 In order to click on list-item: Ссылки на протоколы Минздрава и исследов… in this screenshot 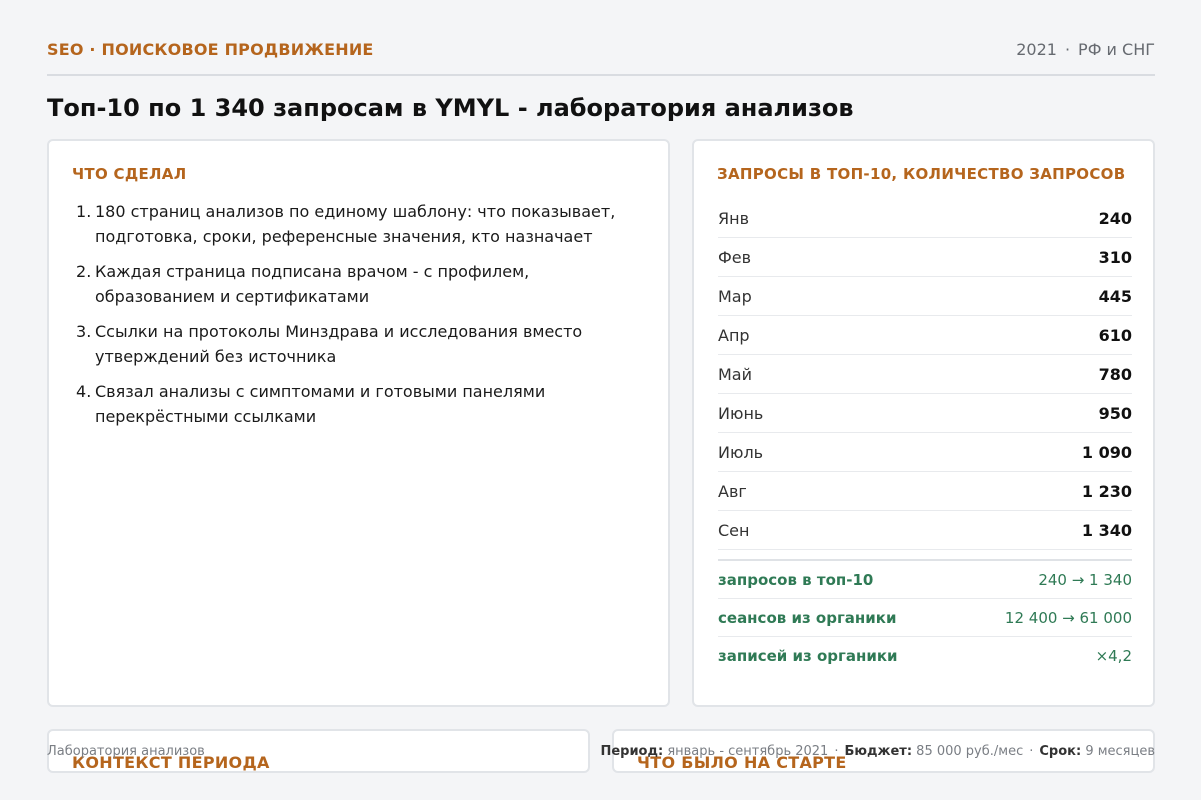, I will do `click(329, 342)`.